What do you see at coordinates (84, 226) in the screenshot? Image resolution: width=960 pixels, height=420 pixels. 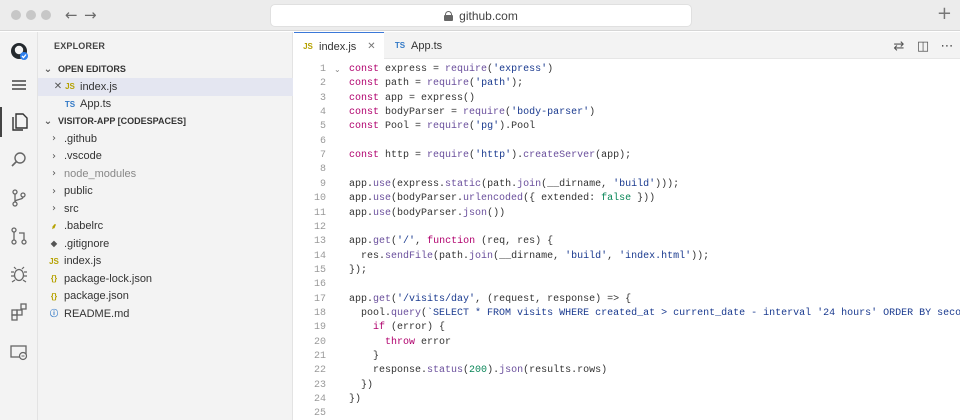 I see `tree-item-label: .babelrc` at bounding box center [84, 226].